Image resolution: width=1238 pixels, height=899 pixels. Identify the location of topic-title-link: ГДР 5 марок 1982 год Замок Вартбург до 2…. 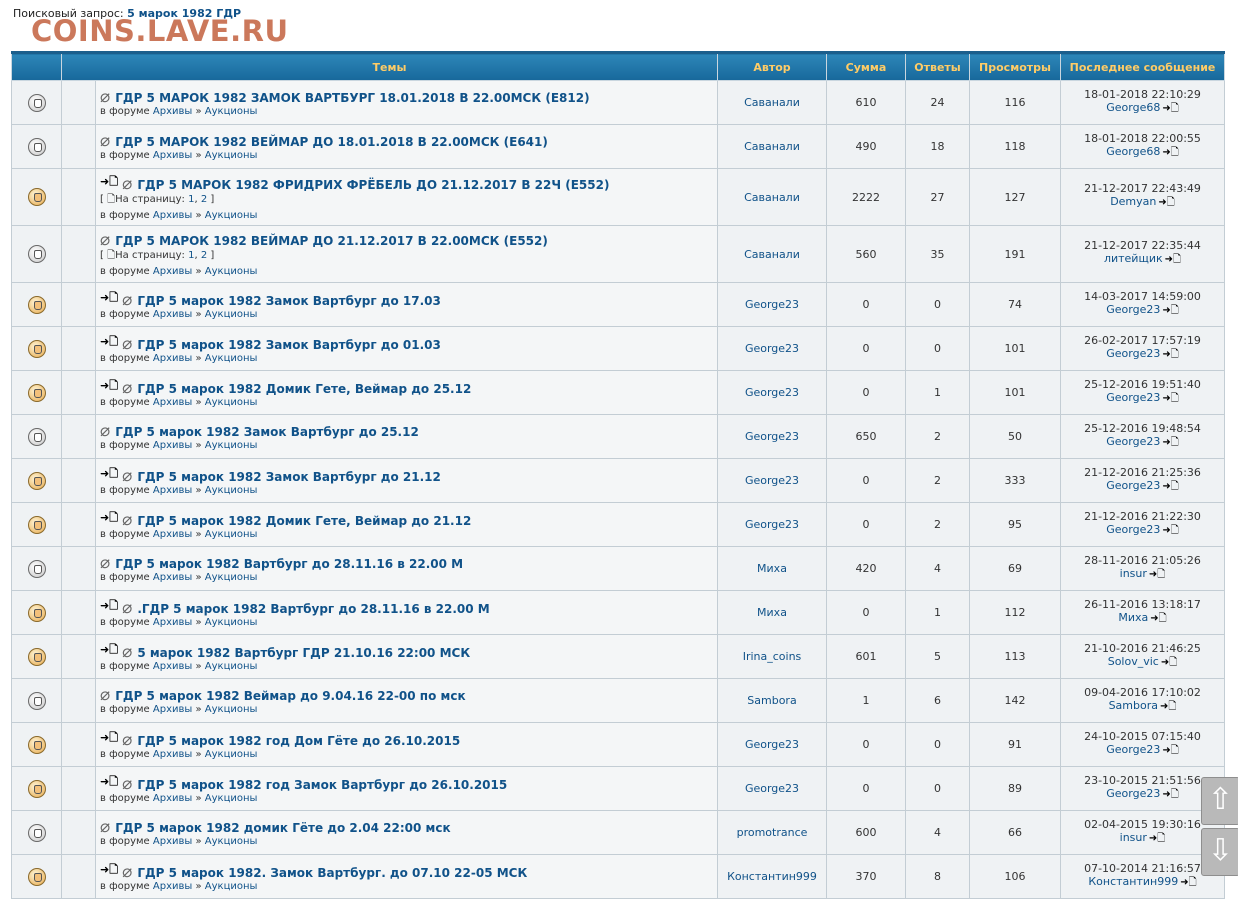
(322, 785).